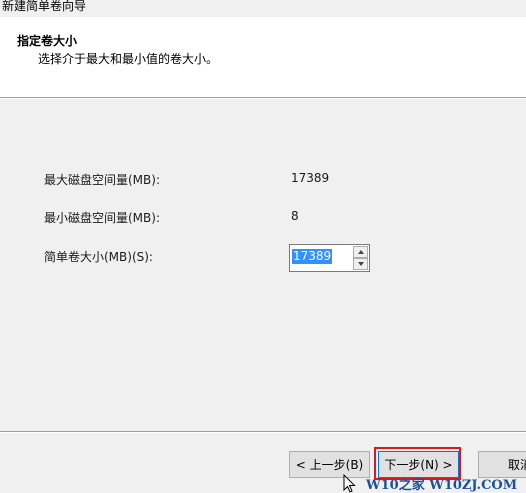 Image resolution: width=526 pixels, height=493 pixels. What do you see at coordinates (44, 6) in the screenshot?
I see `window-title: 新建简单卷向导` at bounding box center [44, 6].